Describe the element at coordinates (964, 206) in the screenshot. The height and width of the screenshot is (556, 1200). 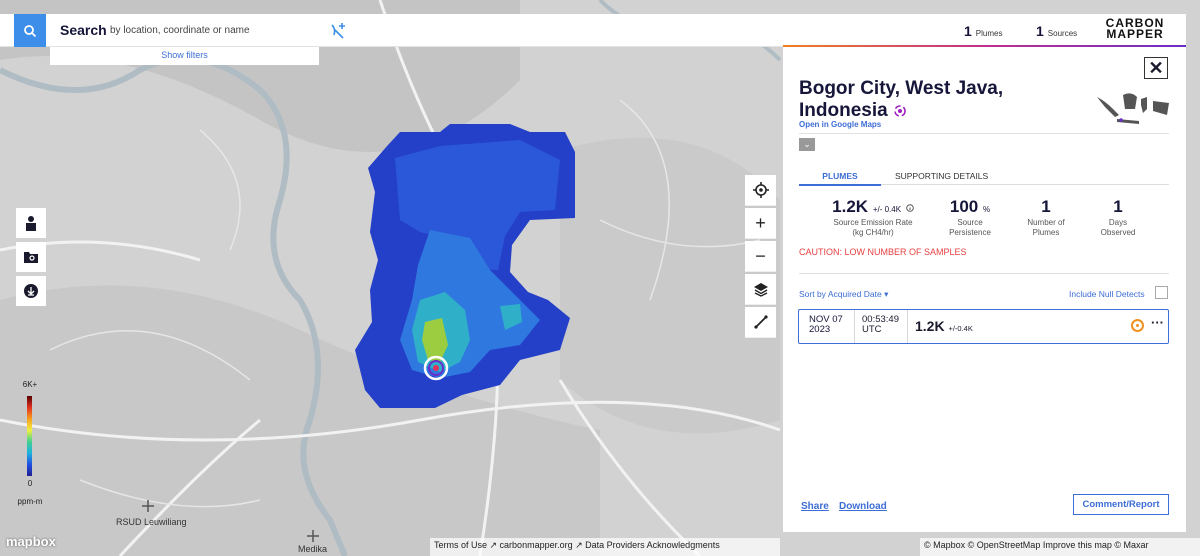
I see `persistence-value: 100` at that location.